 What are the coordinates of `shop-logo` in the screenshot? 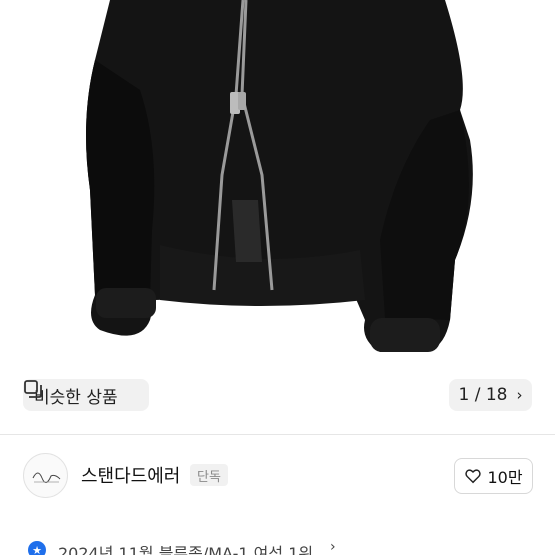 It's located at (46, 477).